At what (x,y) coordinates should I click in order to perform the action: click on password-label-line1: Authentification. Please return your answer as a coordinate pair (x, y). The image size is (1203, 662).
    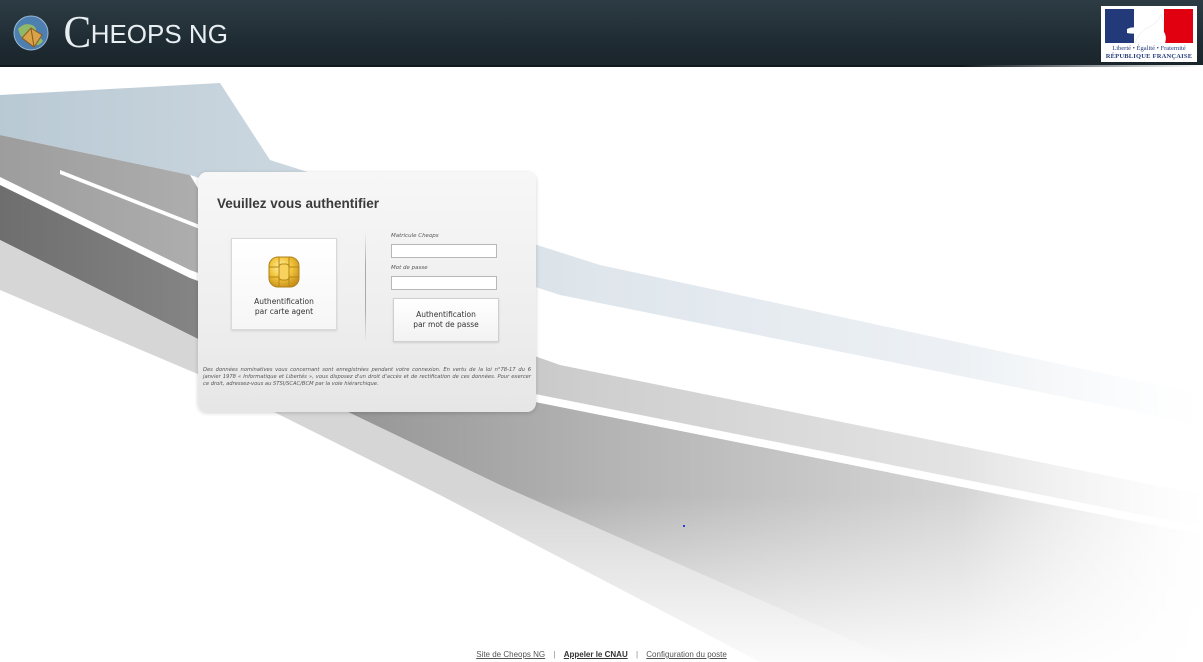
    Looking at the image, I should click on (446, 314).